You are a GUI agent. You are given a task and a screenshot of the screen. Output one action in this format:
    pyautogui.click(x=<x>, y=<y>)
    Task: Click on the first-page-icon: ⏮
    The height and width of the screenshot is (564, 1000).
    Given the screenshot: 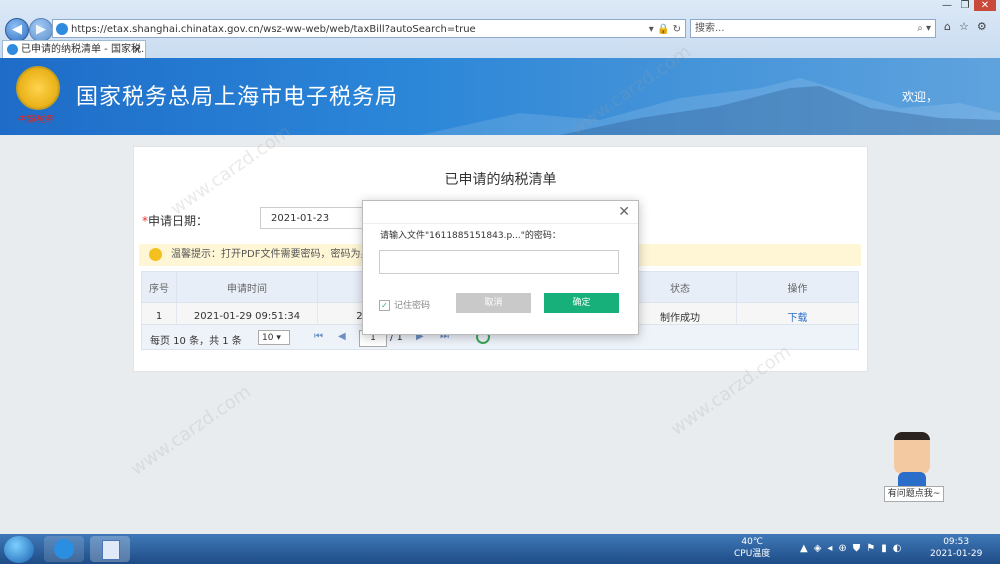 What is the action you would take?
    pyautogui.click(x=318, y=336)
    